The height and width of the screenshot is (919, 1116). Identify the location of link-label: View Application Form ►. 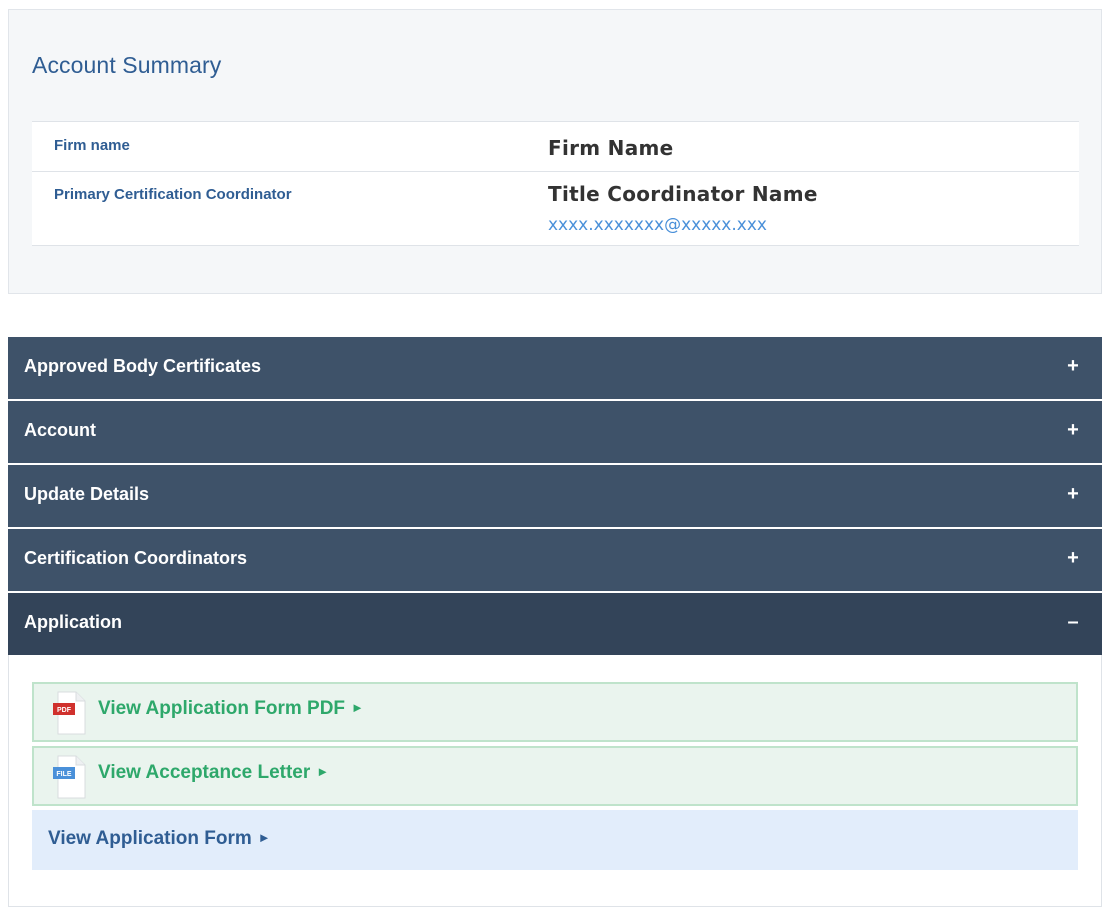
(159, 839).